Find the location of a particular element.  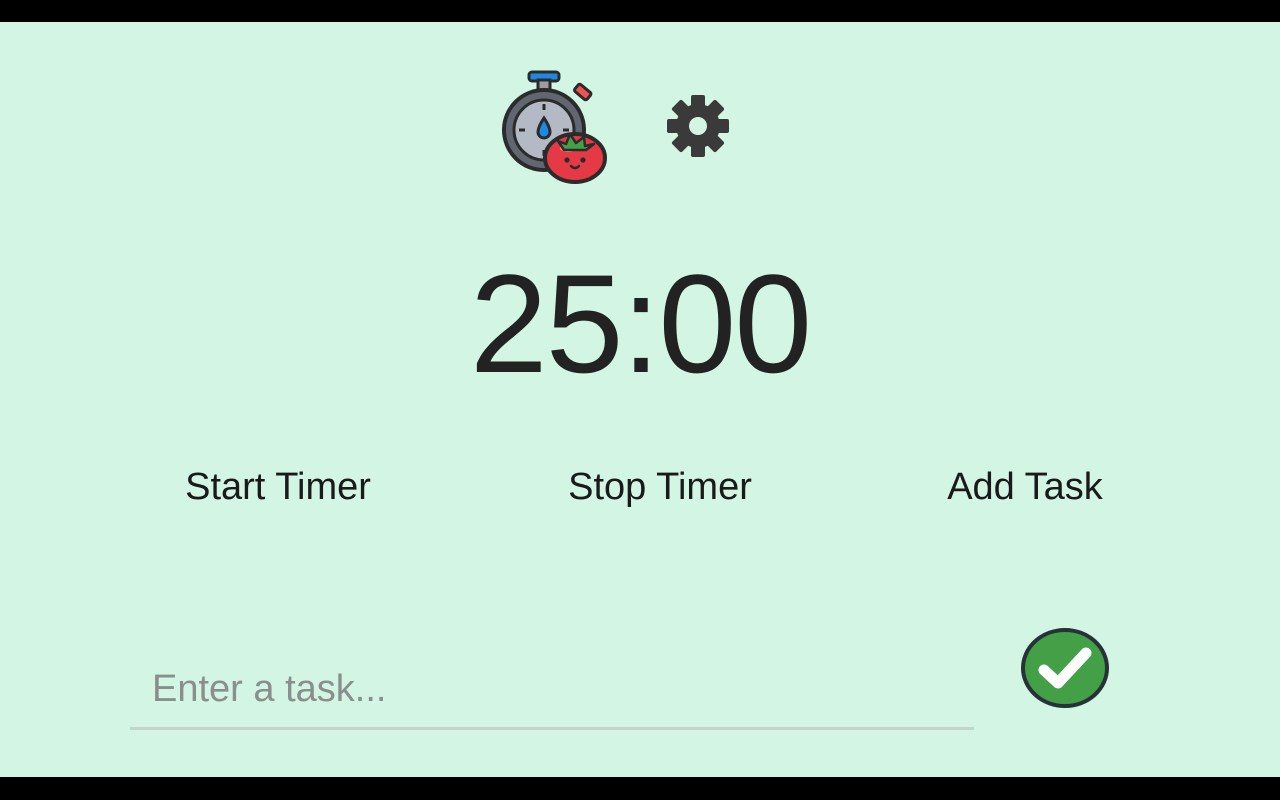

checkmark-icon is located at coordinates (1065, 668).